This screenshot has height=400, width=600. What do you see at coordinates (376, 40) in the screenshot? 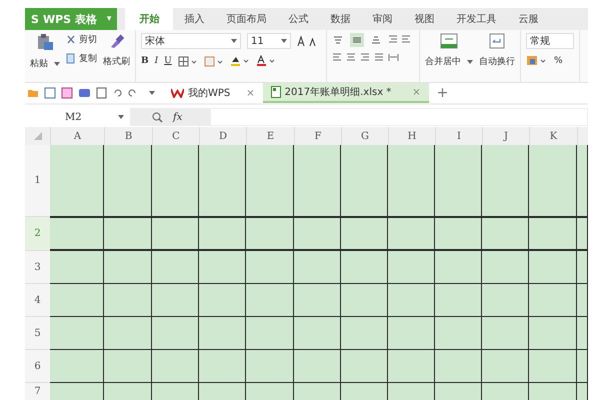
I see `align-bottom-icon` at bounding box center [376, 40].